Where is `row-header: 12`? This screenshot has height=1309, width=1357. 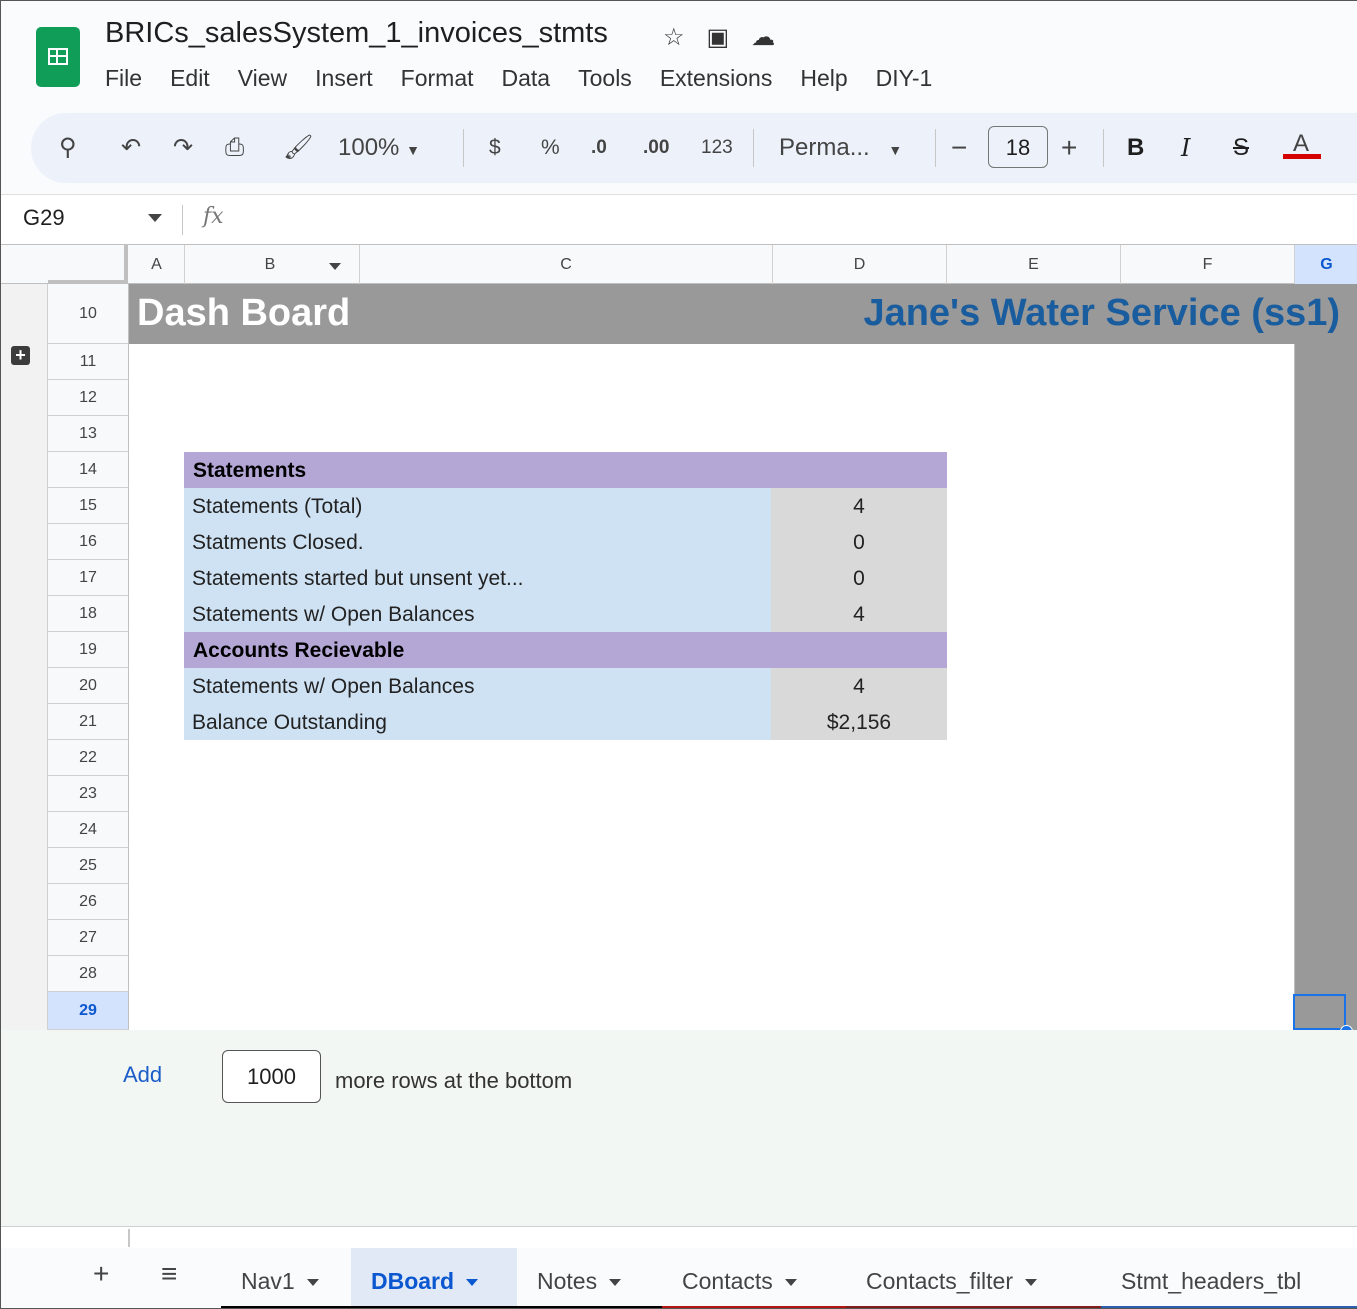
row-header: 12 is located at coordinates (88, 398).